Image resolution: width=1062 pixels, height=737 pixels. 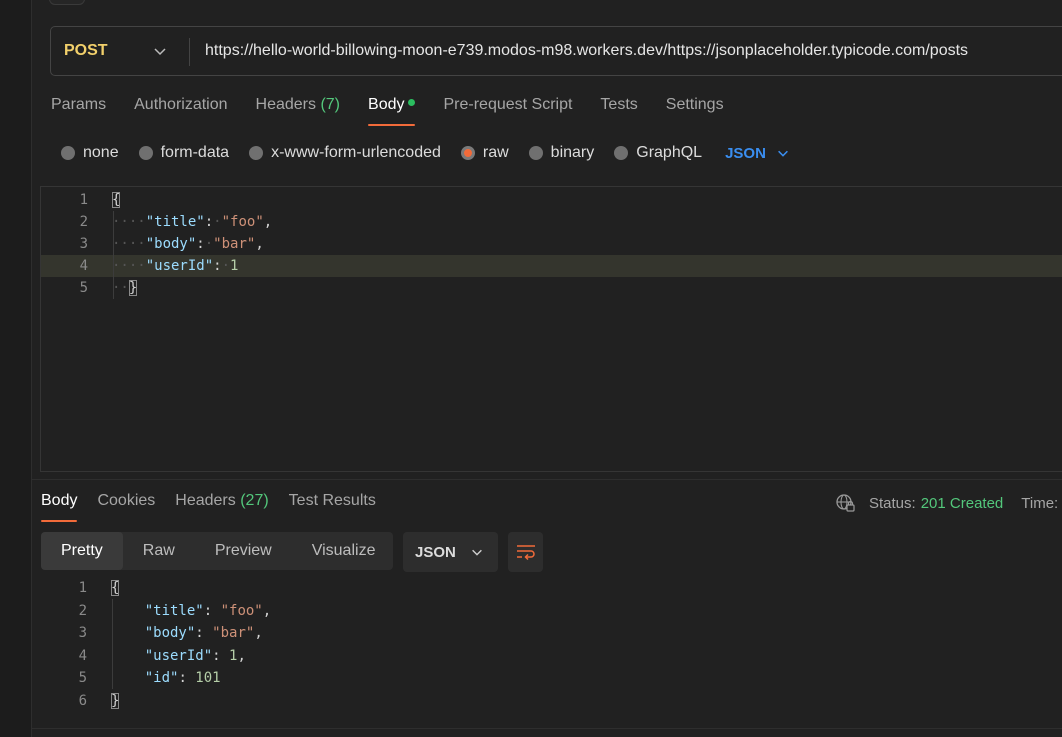 What do you see at coordinates (450, 552) in the screenshot?
I see `response-language-select: JSON` at bounding box center [450, 552].